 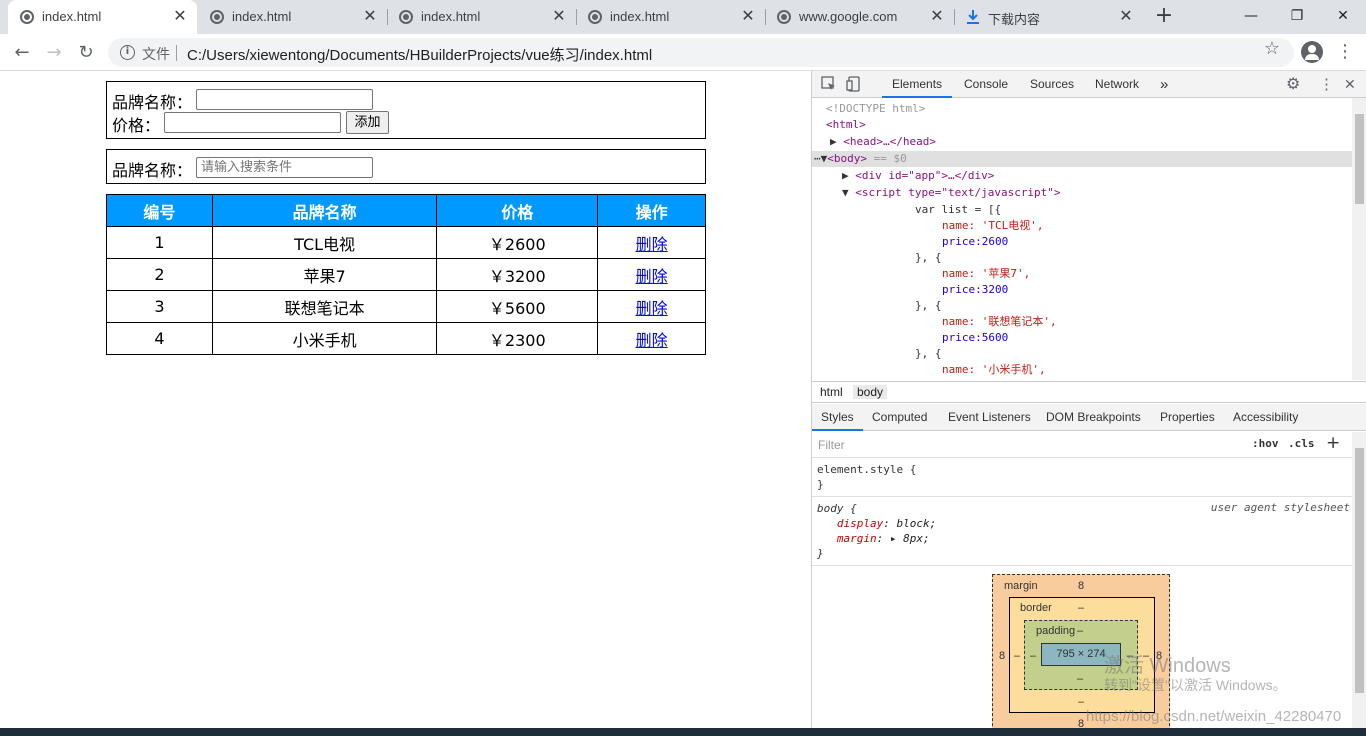 What do you see at coordinates (1345, 52) in the screenshot?
I see `more-menu-icon: ⋮` at bounding box center [1345, 52].